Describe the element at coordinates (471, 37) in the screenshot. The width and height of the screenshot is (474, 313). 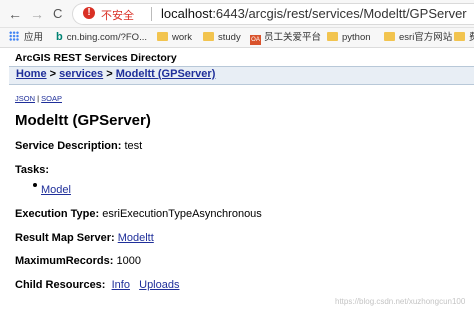
I see `bookmark-label: 费` at that location.